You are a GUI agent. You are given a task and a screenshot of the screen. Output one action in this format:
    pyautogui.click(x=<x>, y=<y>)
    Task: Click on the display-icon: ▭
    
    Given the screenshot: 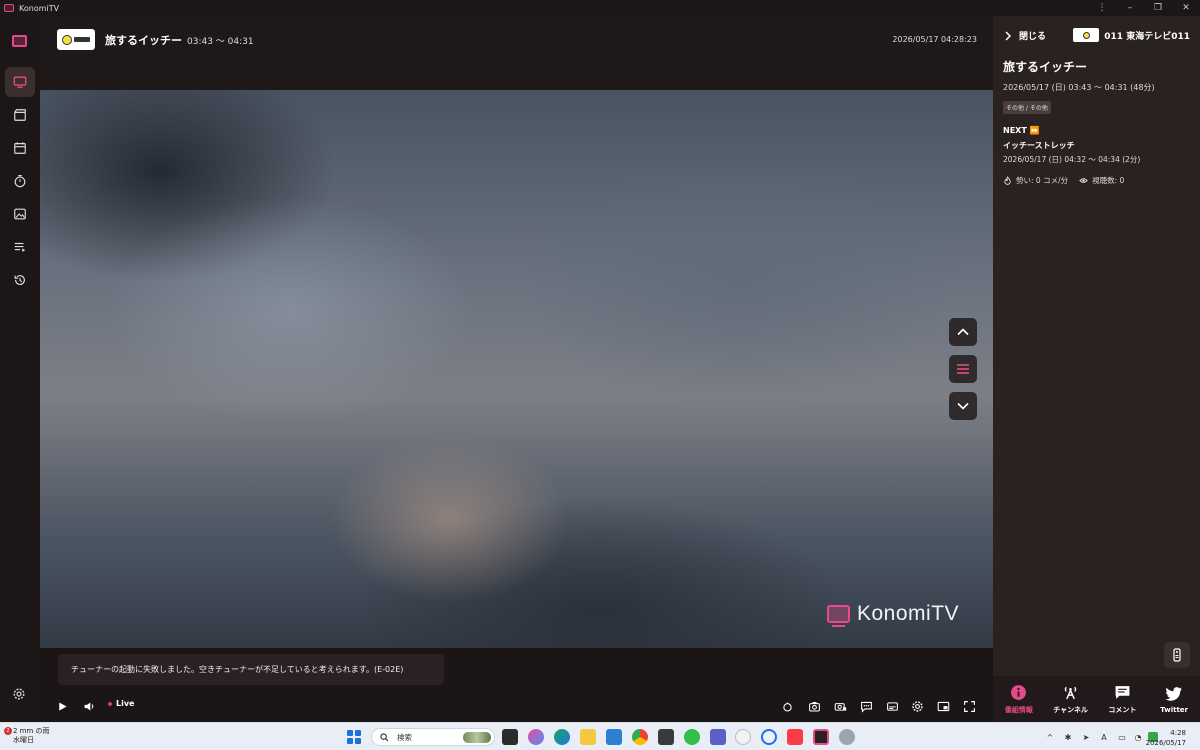 What is the action you would take?
    pyautogui.click(x=1122, y=737)
    